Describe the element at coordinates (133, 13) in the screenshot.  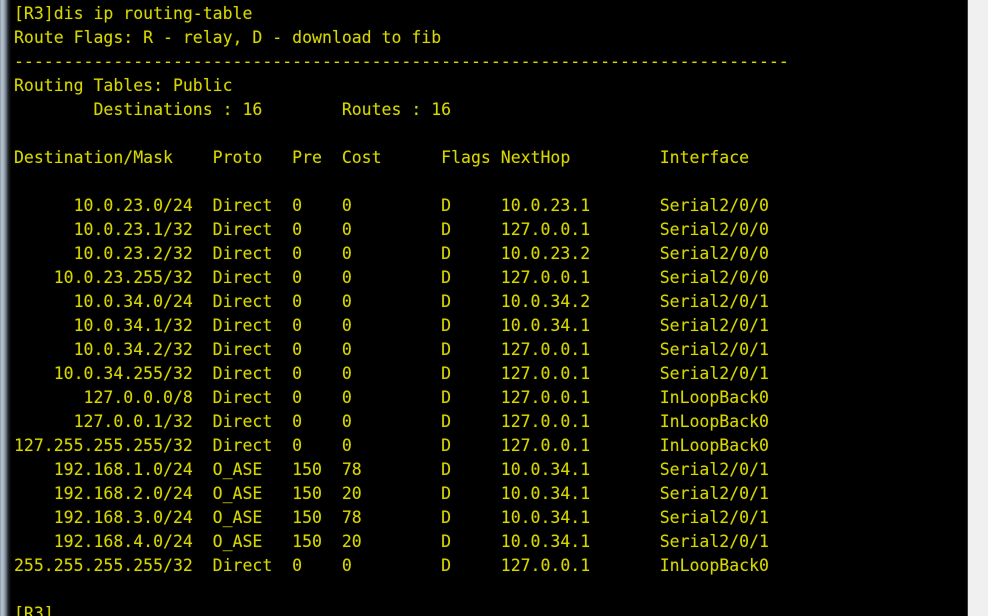
I see `command-prompt-line: [R3]dis ip routing-table` at that location.